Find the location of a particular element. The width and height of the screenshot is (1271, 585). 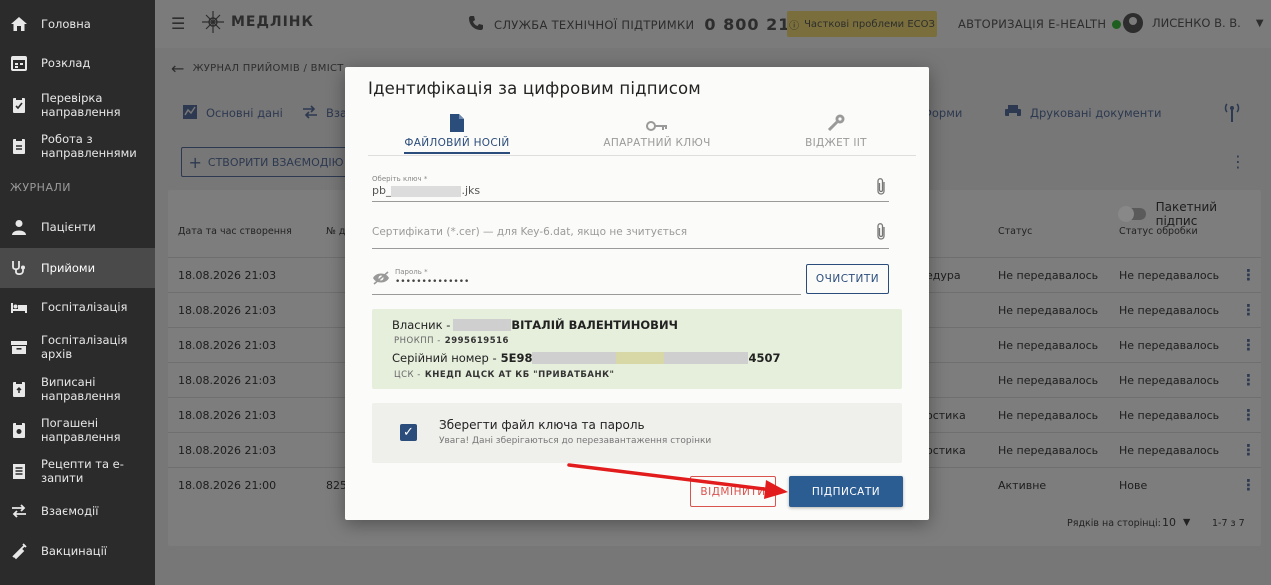

sidebar-item-vaccinations: Вакцинації is located at coordinates (77, 551).